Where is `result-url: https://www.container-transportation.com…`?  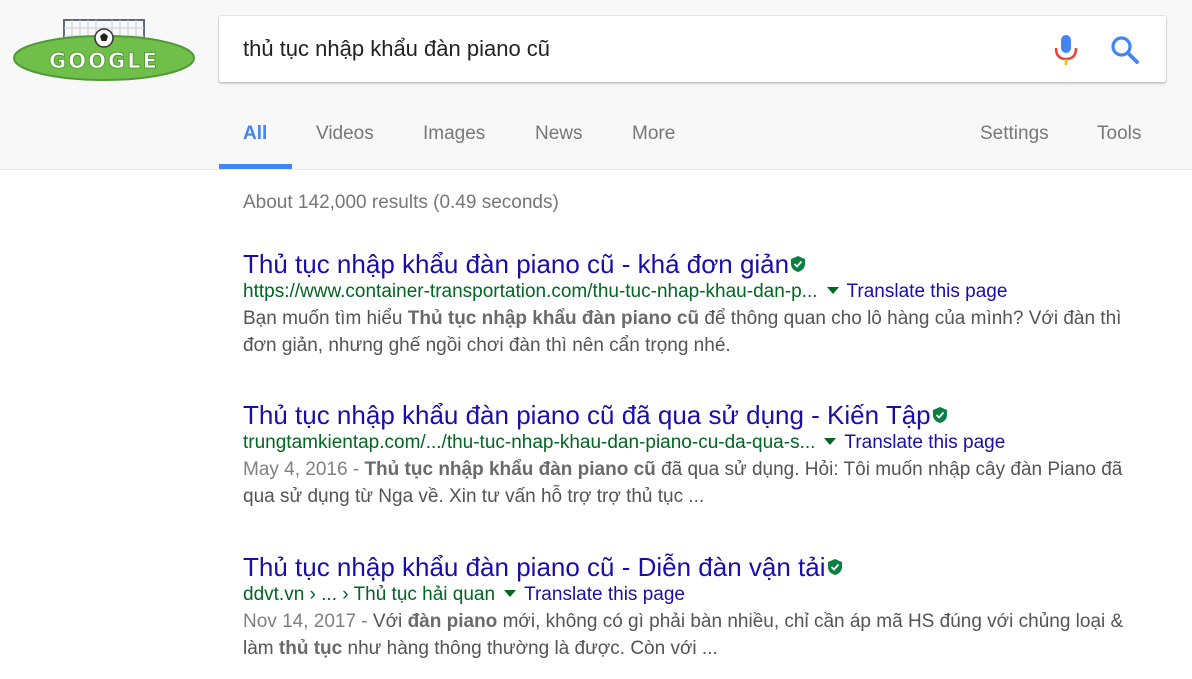 result-url: https://www.container-transportation.com… is located at coordinates (530, 291).